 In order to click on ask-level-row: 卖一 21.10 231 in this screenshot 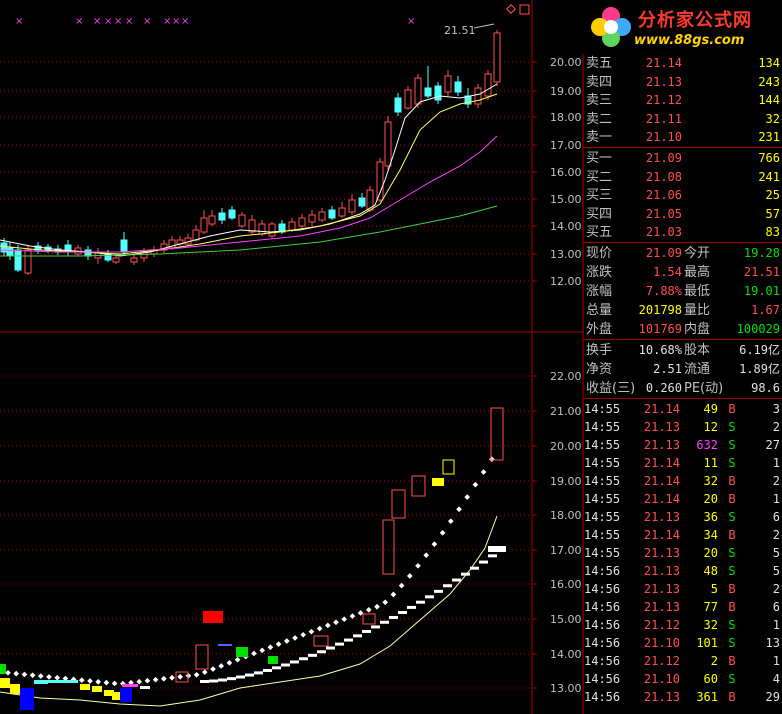, I will do `click(683, 137)`.